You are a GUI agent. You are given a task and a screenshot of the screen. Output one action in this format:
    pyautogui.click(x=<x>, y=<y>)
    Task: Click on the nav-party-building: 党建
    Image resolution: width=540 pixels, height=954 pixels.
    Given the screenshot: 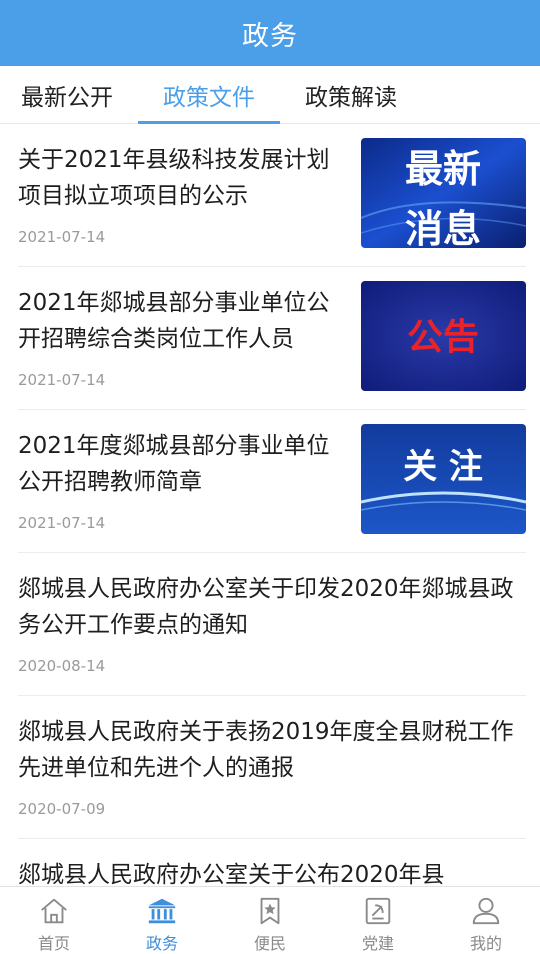 What is the action you would take?
    pyautogui.click(x=378, y=920)
    